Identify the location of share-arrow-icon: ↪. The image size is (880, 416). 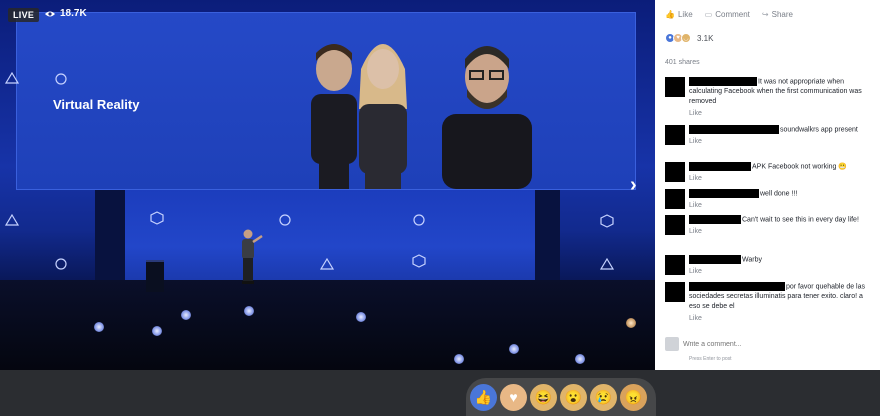
(765, 14).